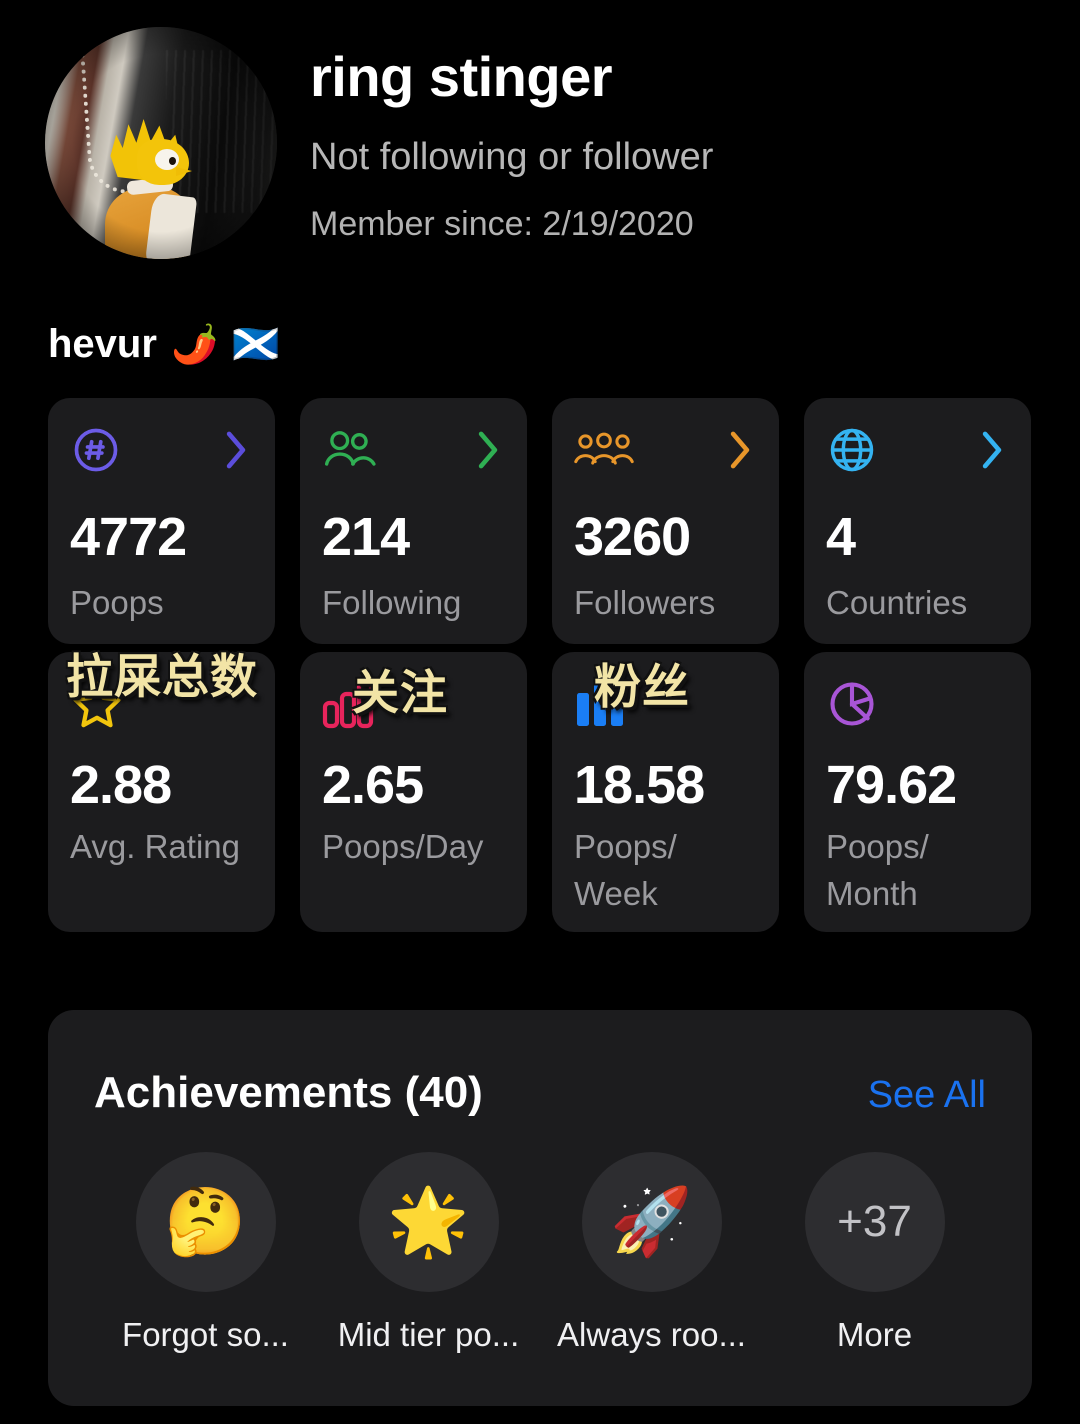 The height and width of the screenshot is (1424, 1080). I want to click on people-group-icon, so click(604, 450).